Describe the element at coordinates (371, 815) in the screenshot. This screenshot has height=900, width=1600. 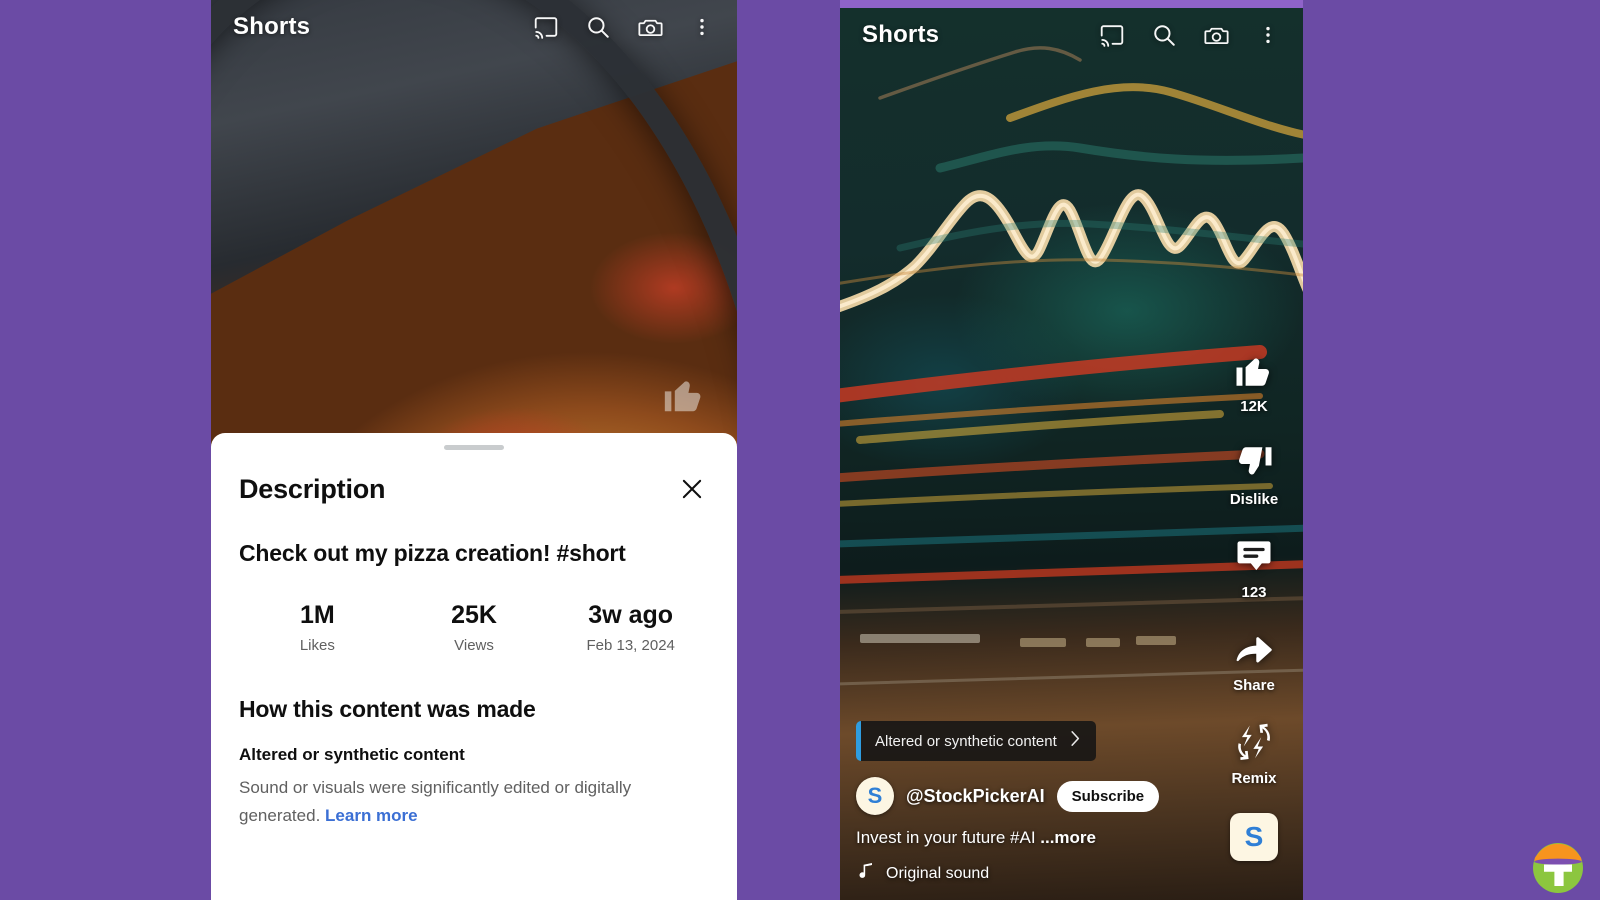
I see `learn-more-link: Learn more` at that location.